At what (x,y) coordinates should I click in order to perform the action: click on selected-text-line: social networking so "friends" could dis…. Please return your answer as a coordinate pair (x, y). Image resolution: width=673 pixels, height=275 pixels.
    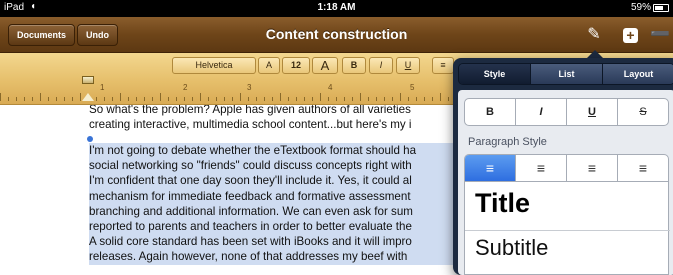
    Looking at the image, I should click on (279, 166).